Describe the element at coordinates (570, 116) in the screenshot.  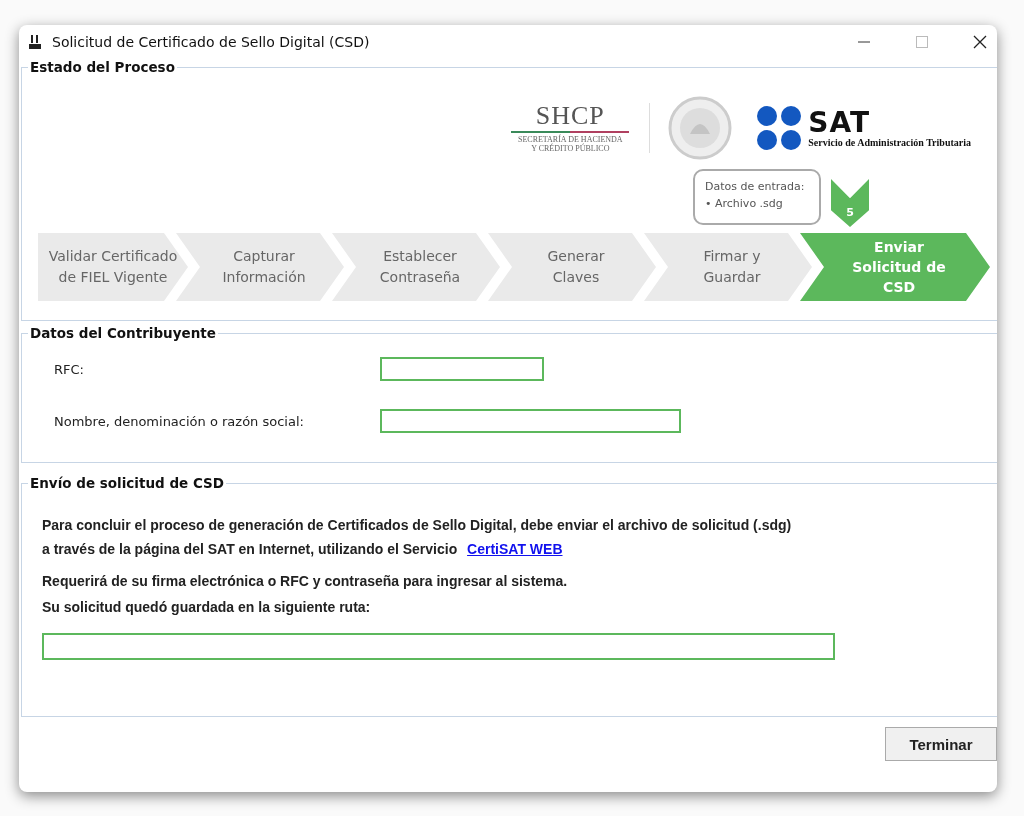
I see `logo-text: SHCP` at that location.